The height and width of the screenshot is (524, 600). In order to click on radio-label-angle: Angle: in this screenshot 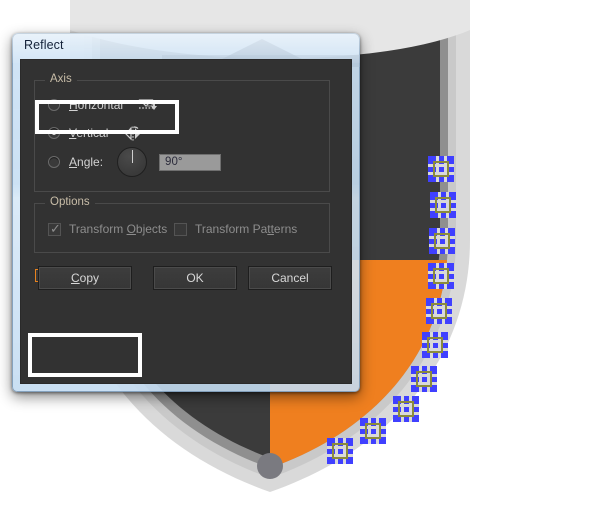, I will do `click(86, 162)`.